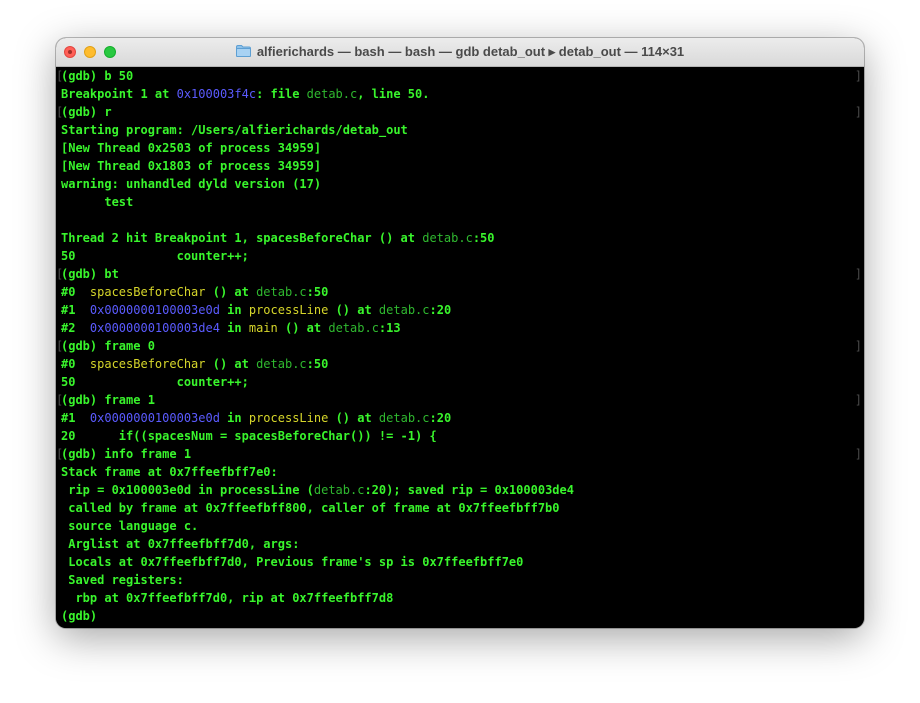  Describe the element at coordinates (288, 418) in the screenshot. I see `terminal-fn-text: processLine` at that location.